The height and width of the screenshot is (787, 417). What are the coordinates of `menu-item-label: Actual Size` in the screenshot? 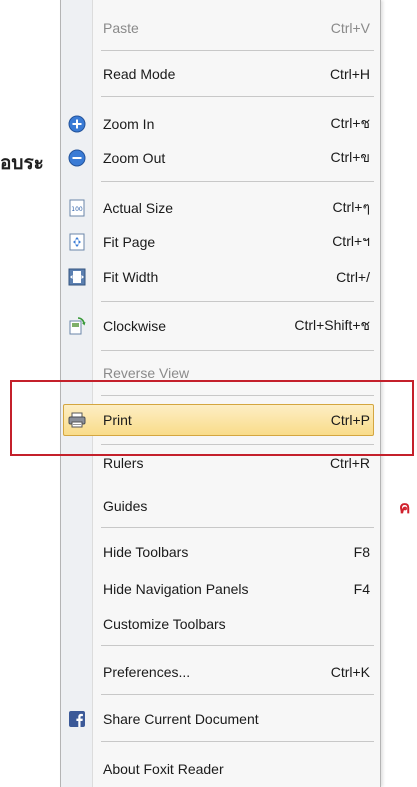 It's located at (138, 208).